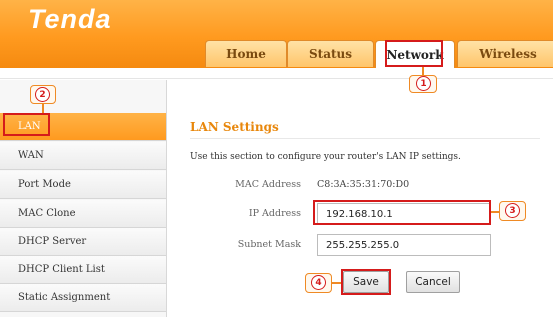 The height and width of the screenshot is (317, 553). I want to click on highlight-ip-field, so click(402, 212).